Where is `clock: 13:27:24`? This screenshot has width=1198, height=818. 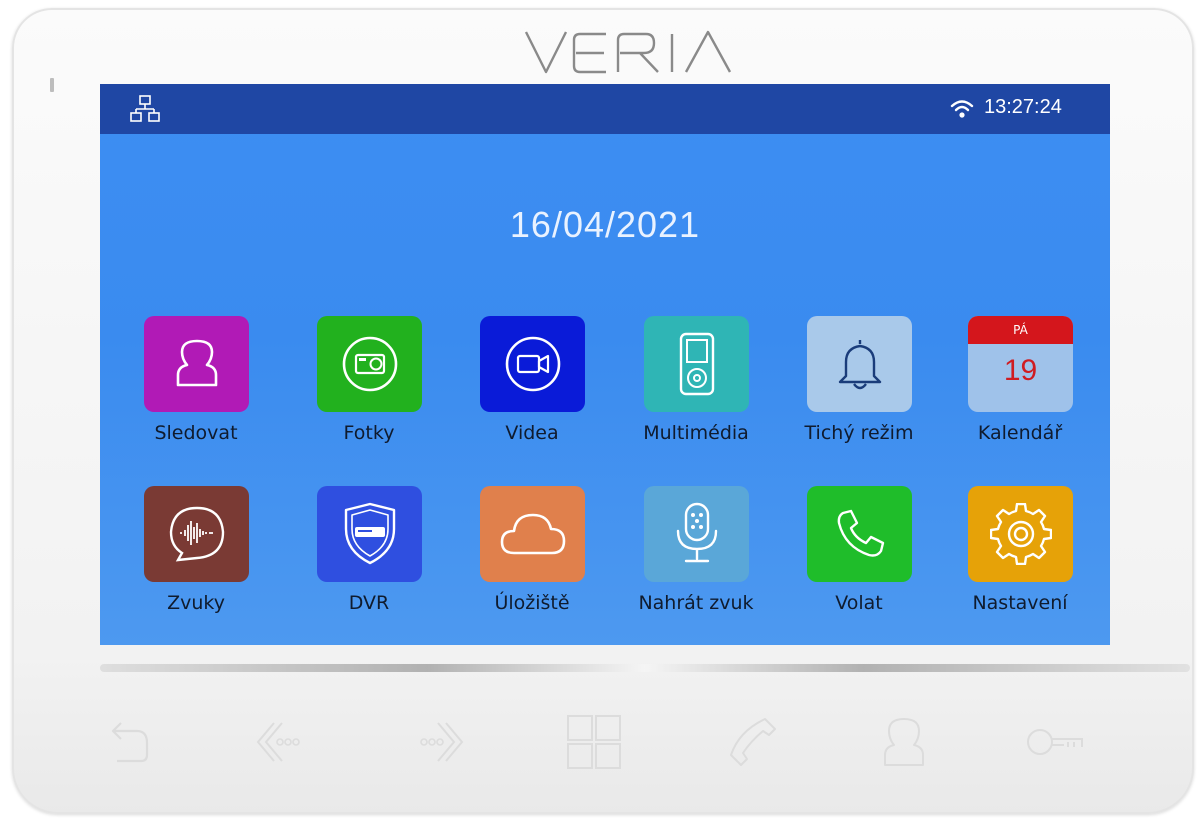
clock: 13:27:24 is located at coordinates (1023, 107).